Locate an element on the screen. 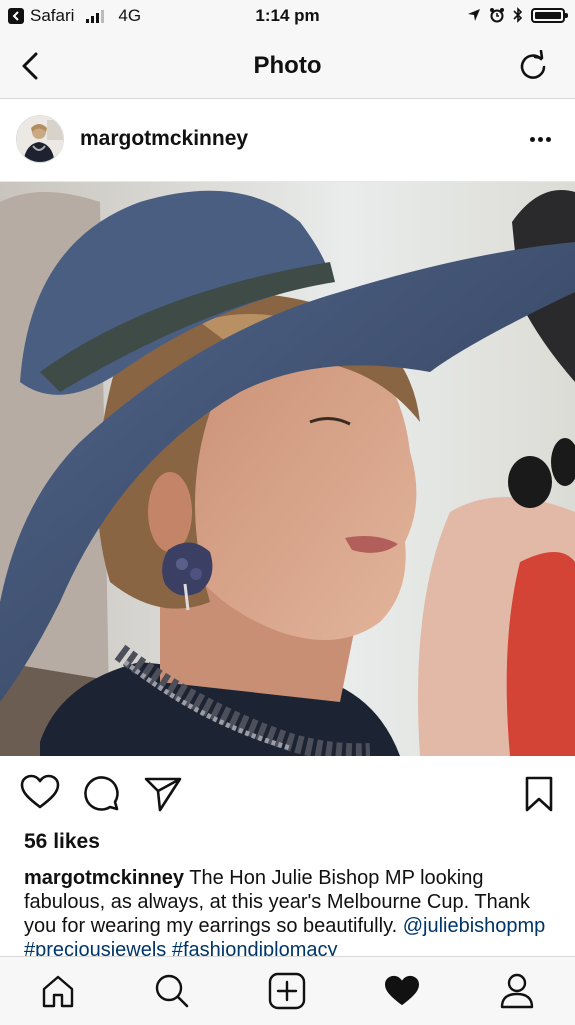 The width and height of the screenshot is (575, 1025). caption-username: margotmckinney is located at coordinates (104, 878).